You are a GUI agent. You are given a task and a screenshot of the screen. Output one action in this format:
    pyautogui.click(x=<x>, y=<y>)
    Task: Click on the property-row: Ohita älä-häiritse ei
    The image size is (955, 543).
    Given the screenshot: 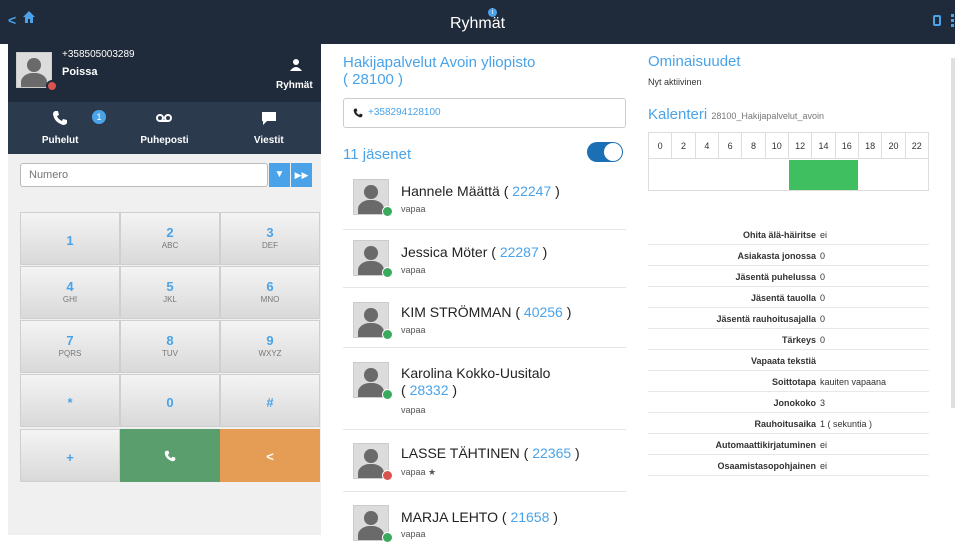 What is the action you would take?
    pyautogui.click(x=788, y=234)
    